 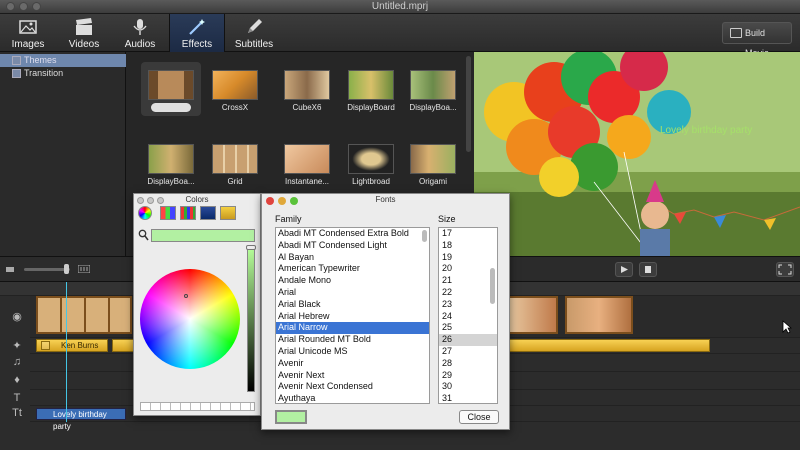 What do you see at coordinates (352, 340) in the screenshot?
I see `font-family-item: Arial Rounded MT Bold` at bounding box center [352, 340].